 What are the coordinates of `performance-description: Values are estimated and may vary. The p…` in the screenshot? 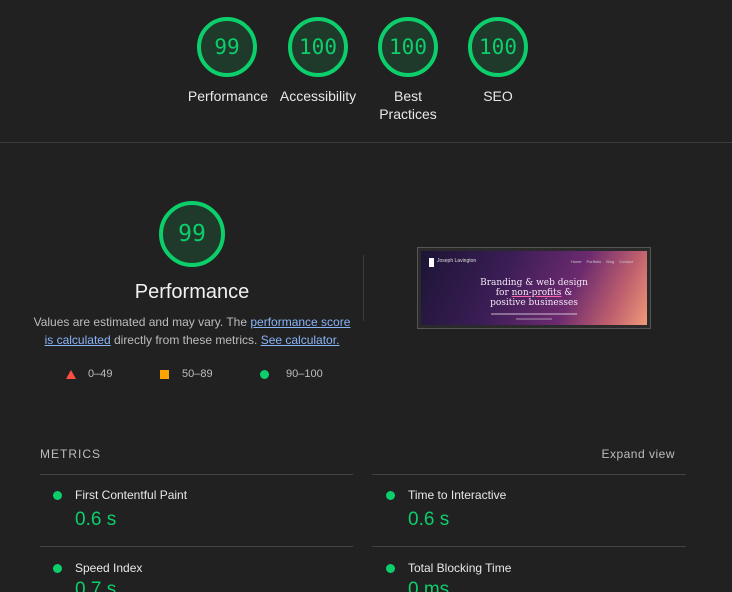 It's located at (192, 331).